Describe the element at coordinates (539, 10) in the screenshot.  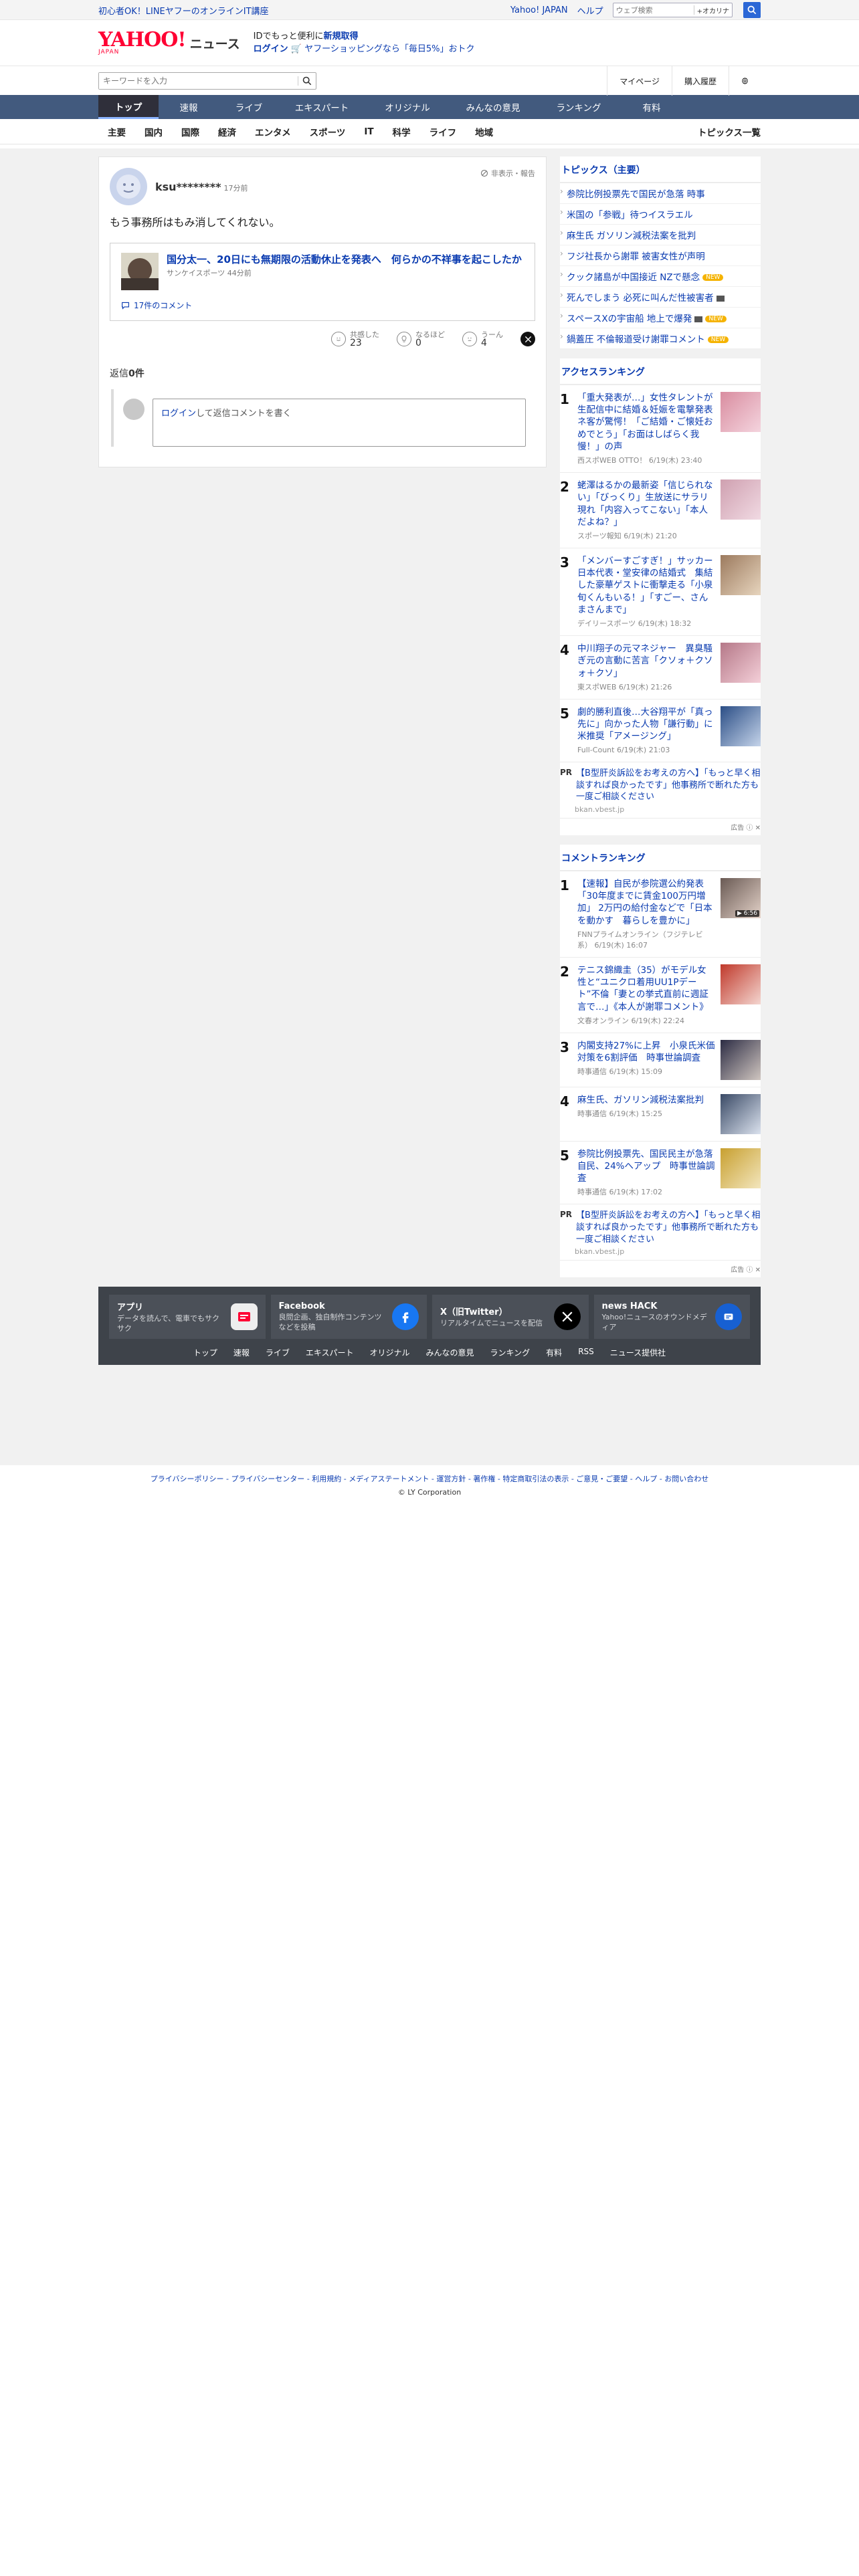
I see `yahoo-japan-link: Yahoo! JAPAN` at that location.